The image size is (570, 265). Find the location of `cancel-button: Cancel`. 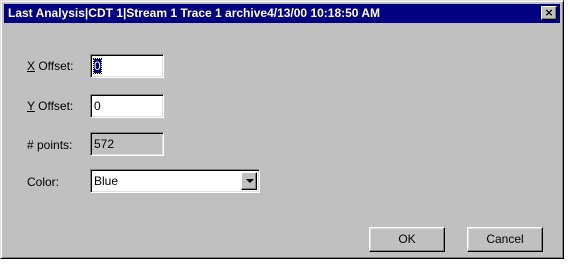

cancel-button: Cancel is located at coordinates (505, 239).